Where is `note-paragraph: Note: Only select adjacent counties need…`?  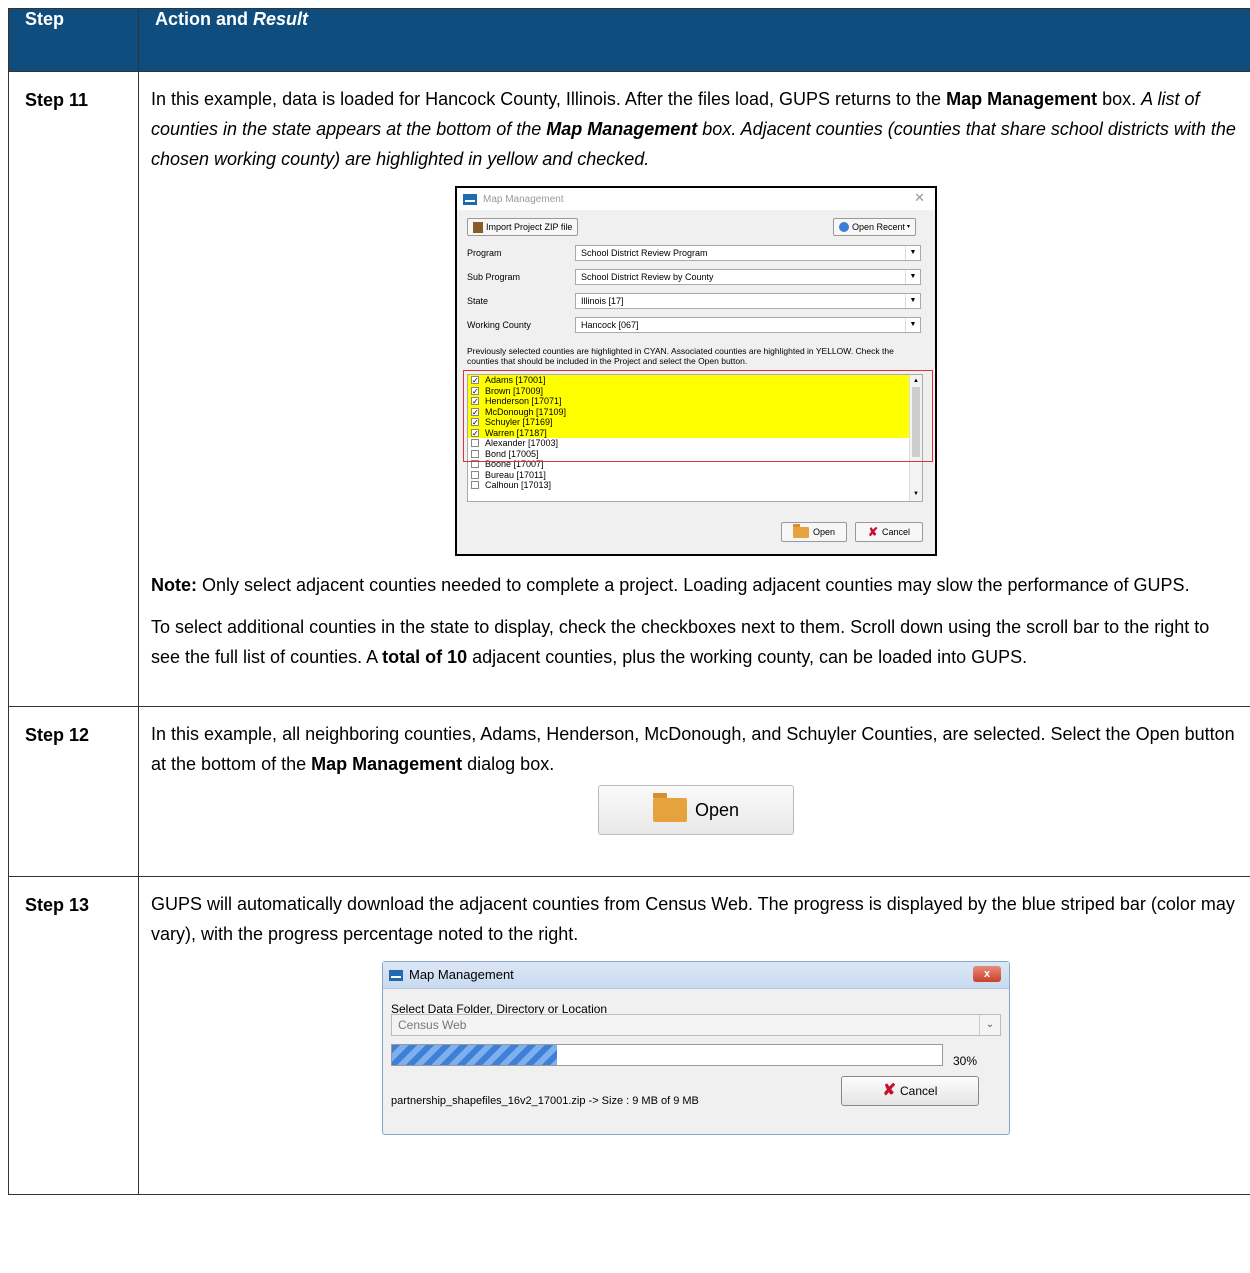 note-paragraph: Note: Only select adjacent counties need… is located at coordinates (670, 585).